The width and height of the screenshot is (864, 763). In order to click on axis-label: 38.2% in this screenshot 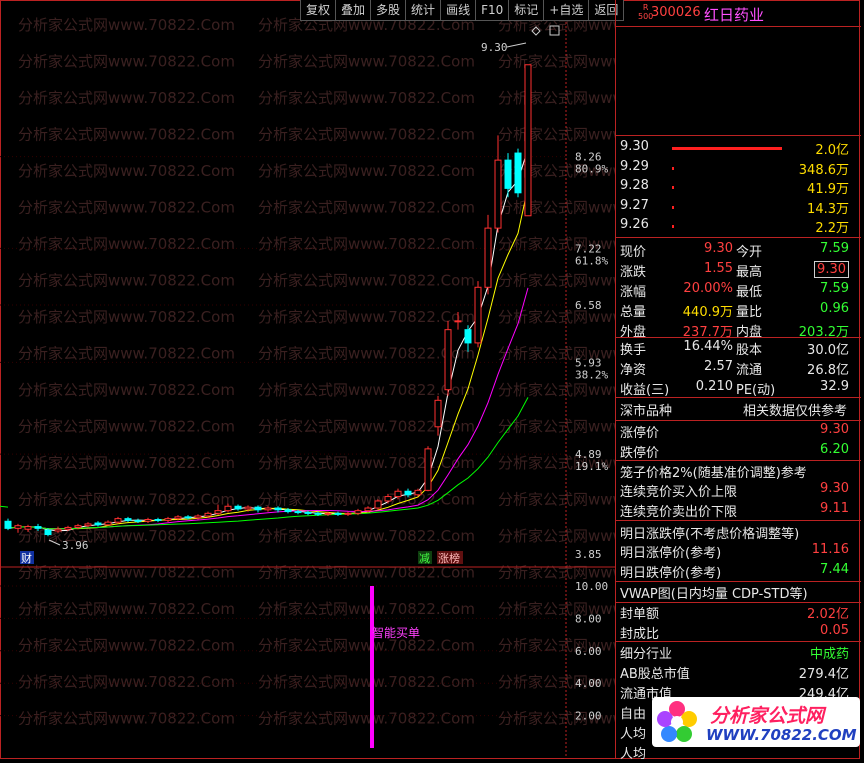, I will do `click(591, 374)`.